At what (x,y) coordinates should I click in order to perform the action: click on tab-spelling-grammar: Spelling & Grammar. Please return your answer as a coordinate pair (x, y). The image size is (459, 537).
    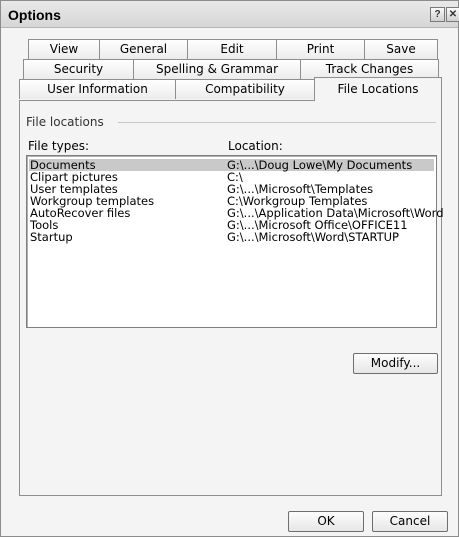
    Looking at the image, I should click on (217, 69).